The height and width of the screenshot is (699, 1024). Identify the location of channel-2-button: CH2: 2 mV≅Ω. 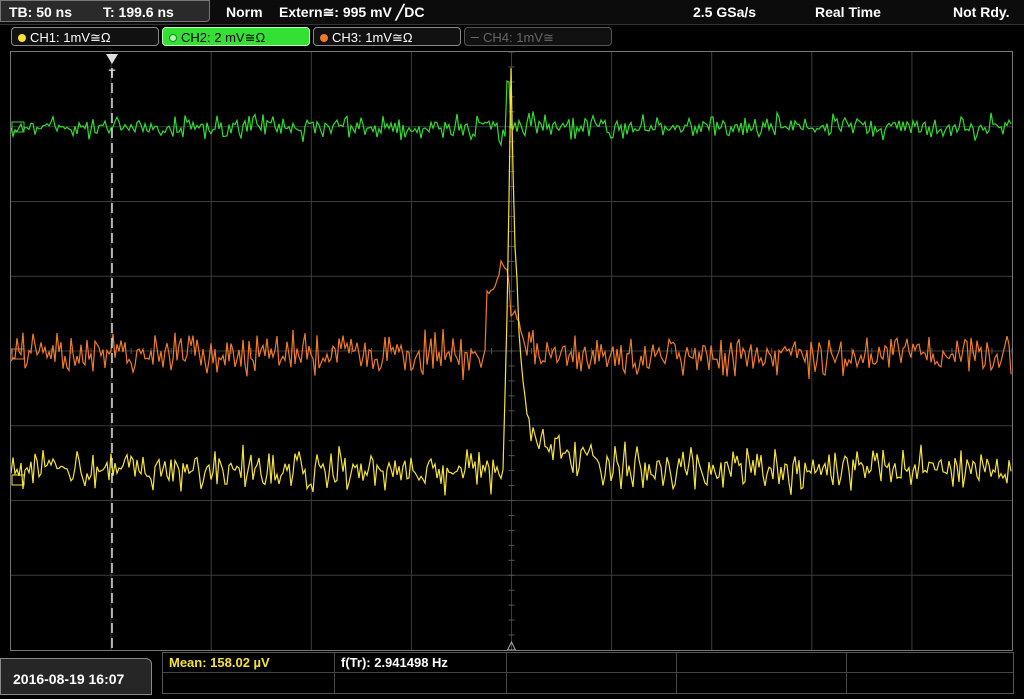
(236, 36).